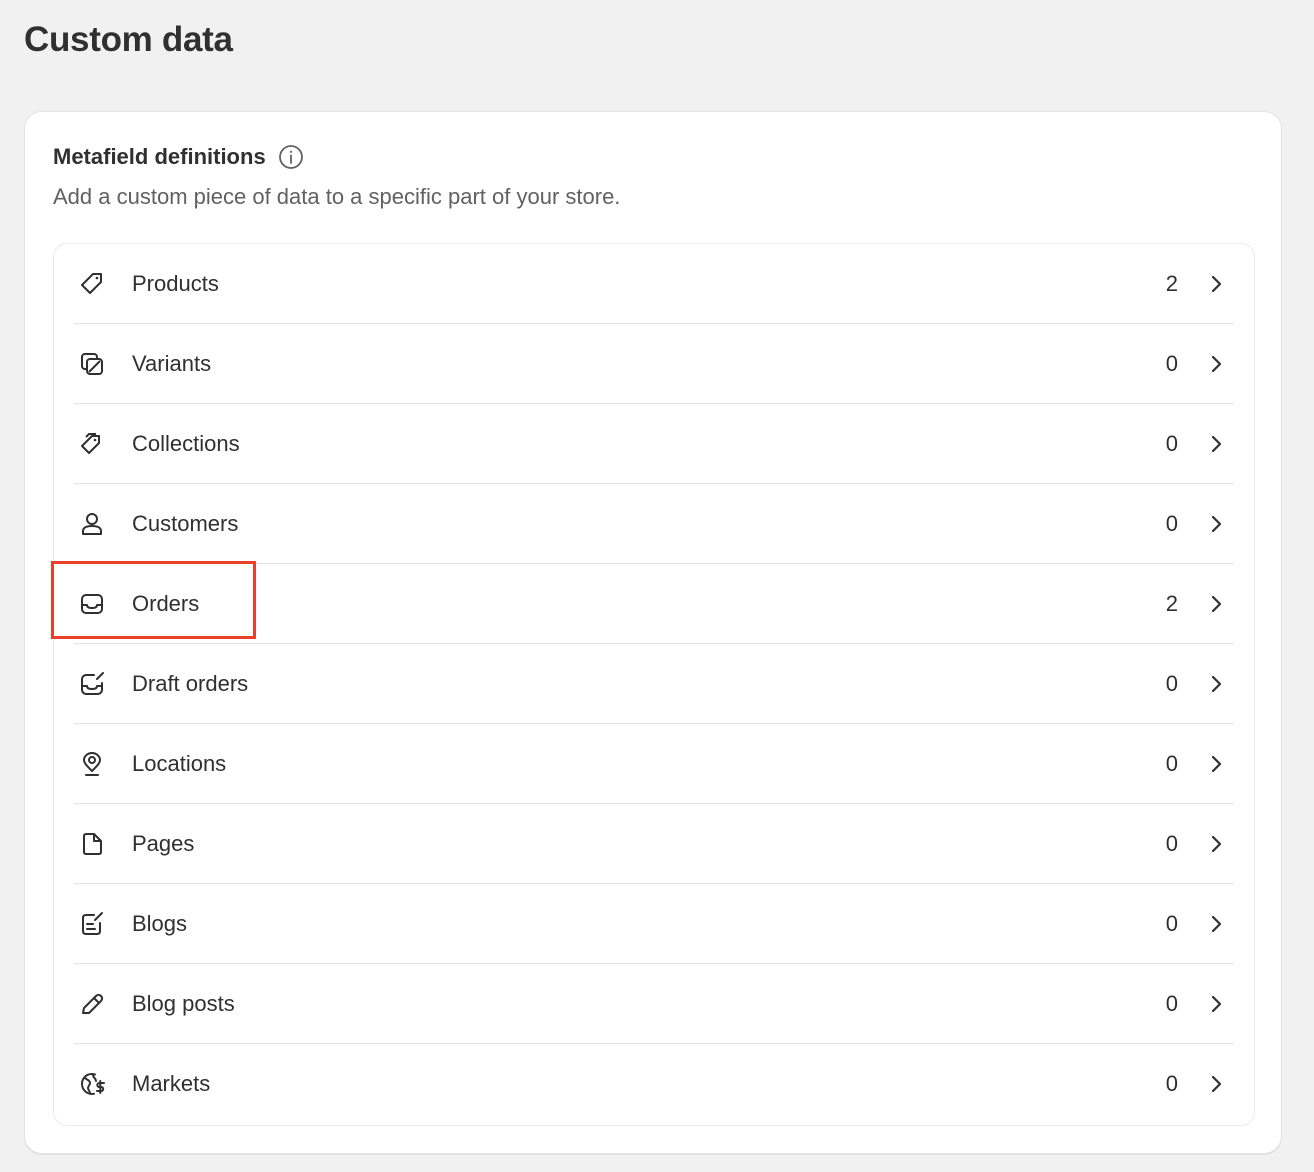  What do you see at coordinates (654, 844) in the screenshot?
I see `list-item-pages: Pages 0` at bounding box center [654, 844].